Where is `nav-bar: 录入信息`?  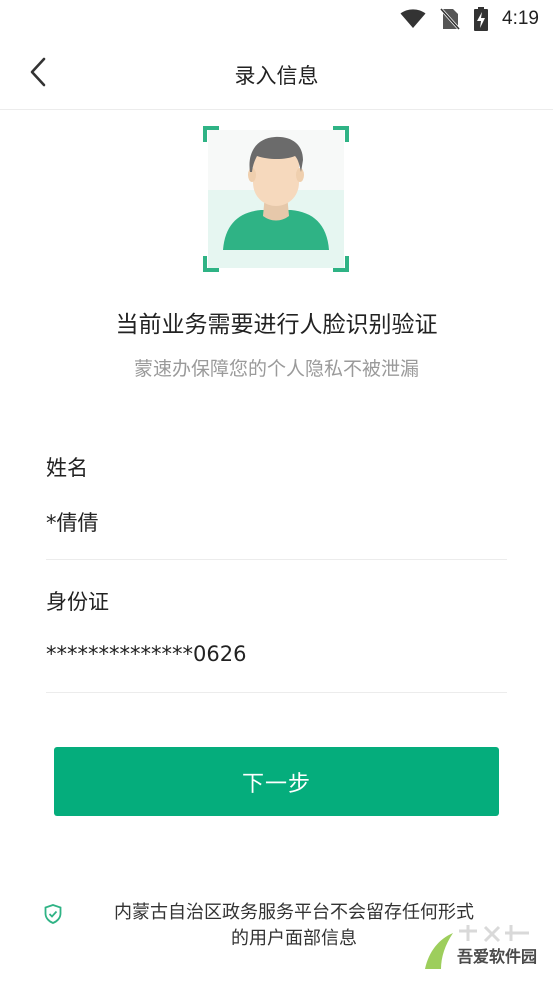 nav-bar: 录入信息 is located at coordinates (276, 74).